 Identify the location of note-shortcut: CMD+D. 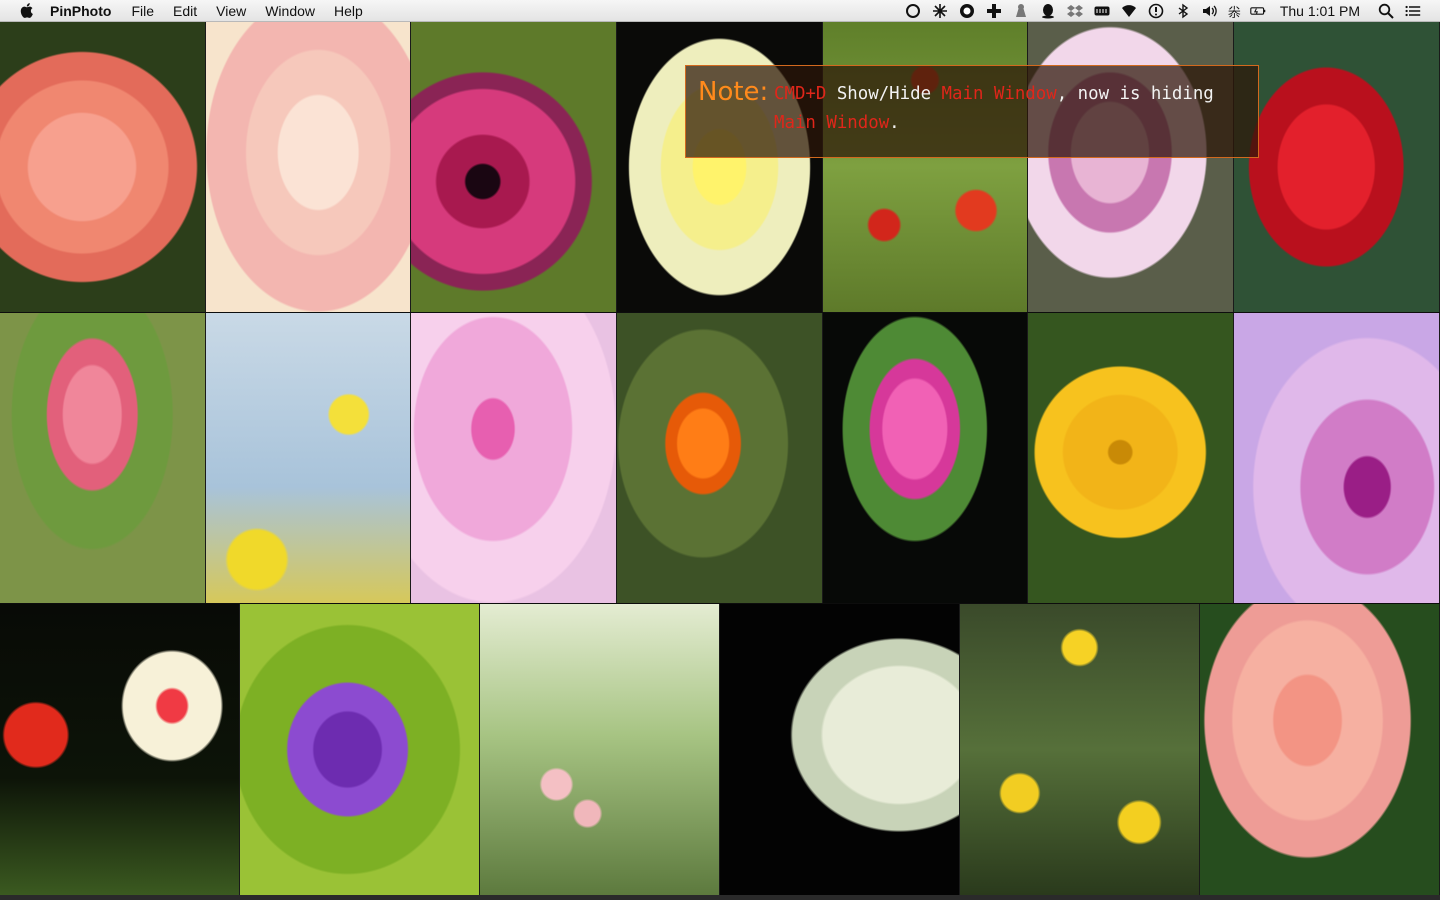
(800, 94).